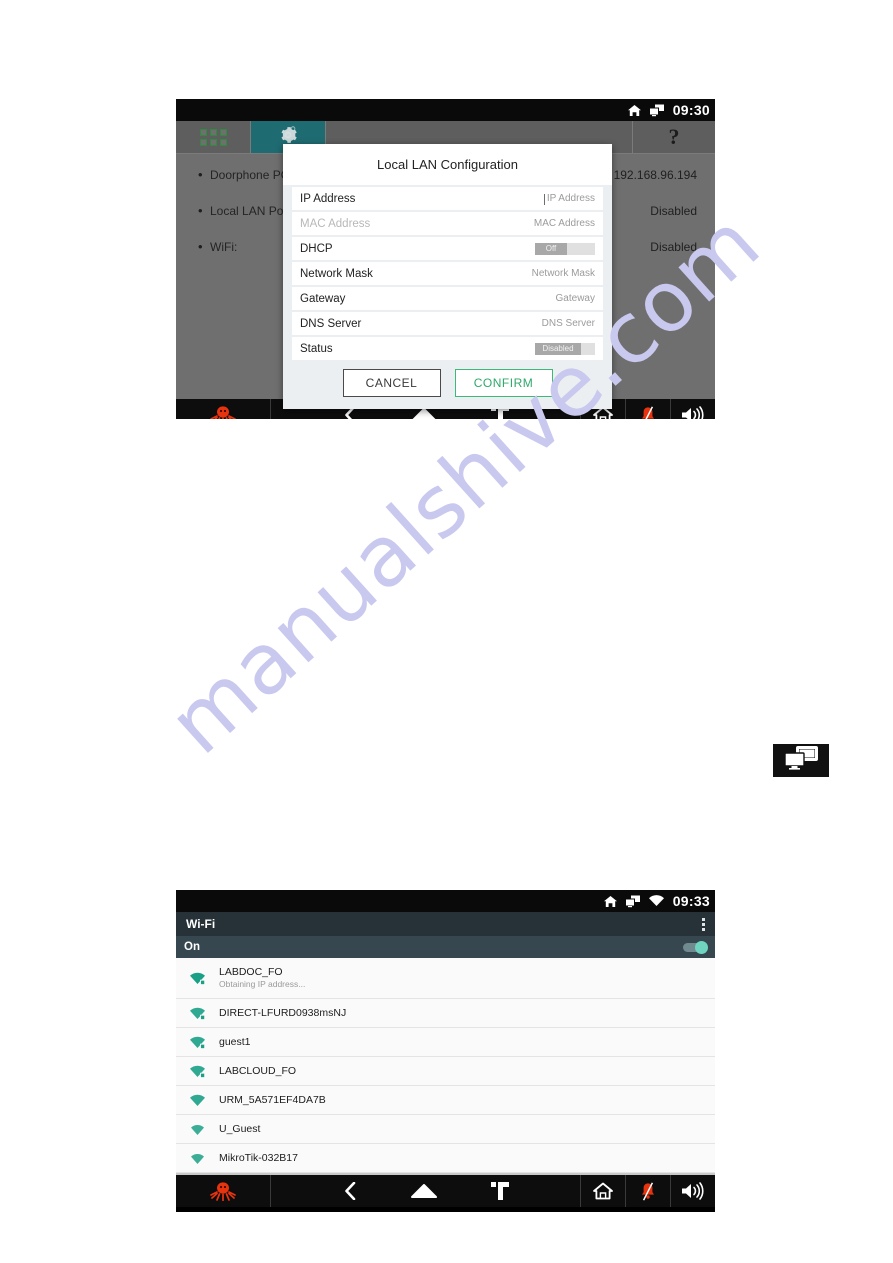 The height and width of the screenshot is (1263, 893). What do you see at coordinates (565, 248) in the screenshot?
I see `dhcp-toggle: Off` at bounding box center [565, 248].